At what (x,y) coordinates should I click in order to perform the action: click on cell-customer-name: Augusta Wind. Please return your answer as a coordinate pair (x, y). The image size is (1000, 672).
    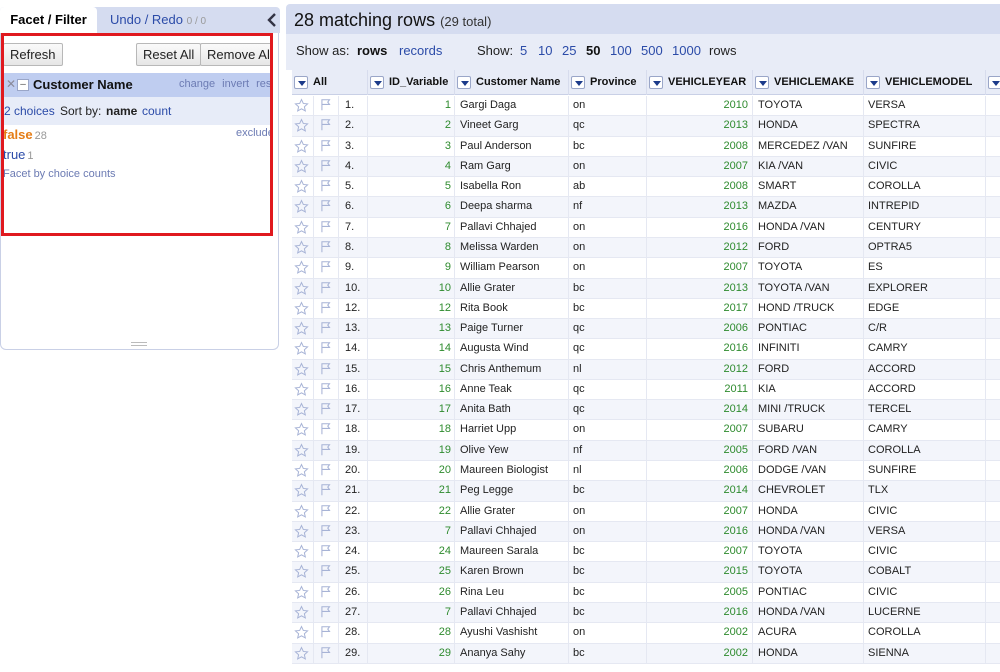
    Looking at the image, I should click on (494, 348).